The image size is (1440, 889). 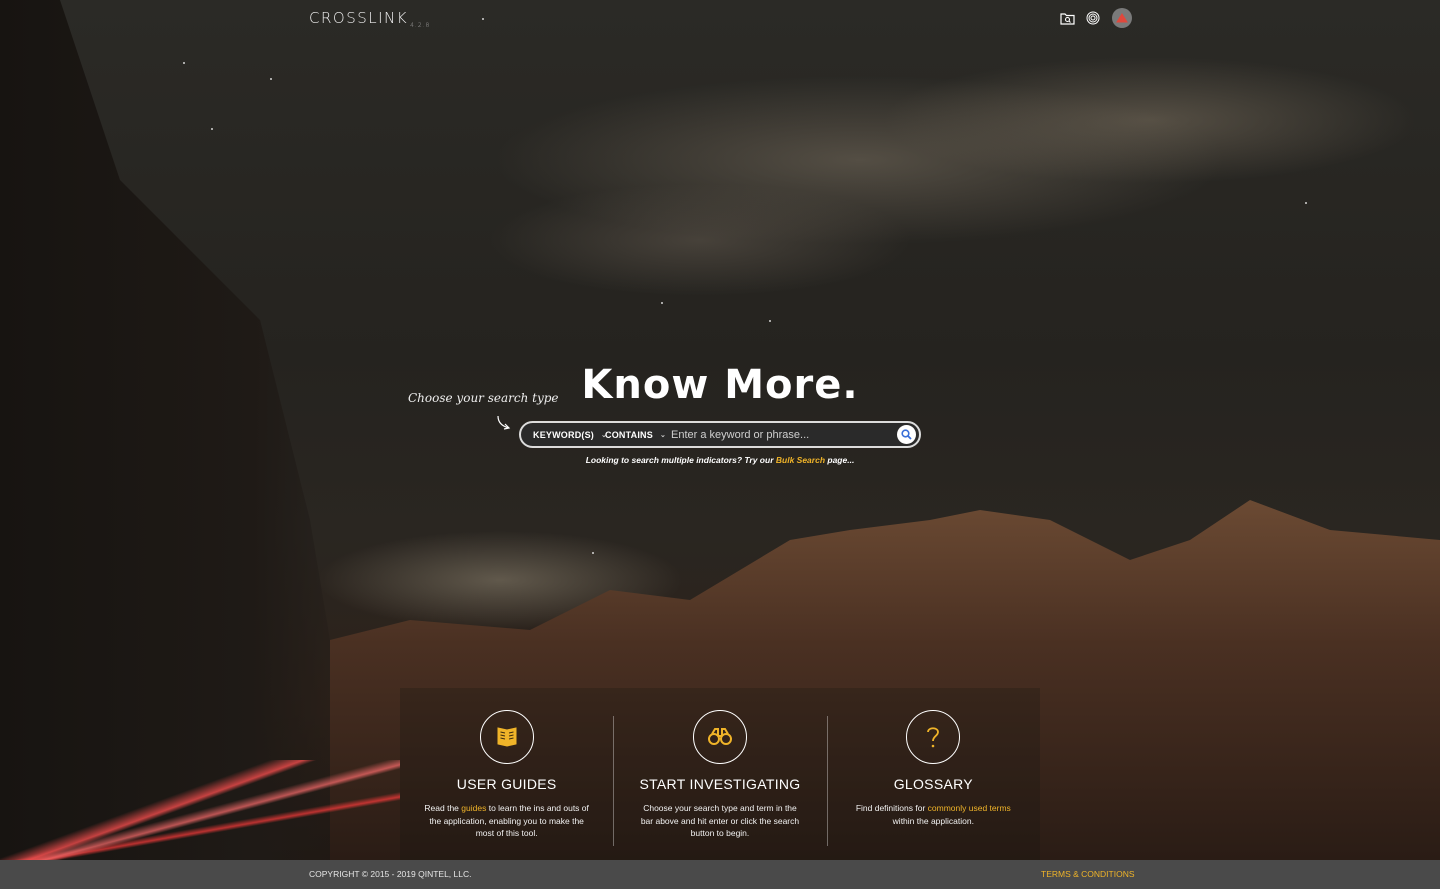 What do you see at coordinates (933, 820) in the screenshot?
I see `desc-text: within the application.` at bounding box center [933, 820].